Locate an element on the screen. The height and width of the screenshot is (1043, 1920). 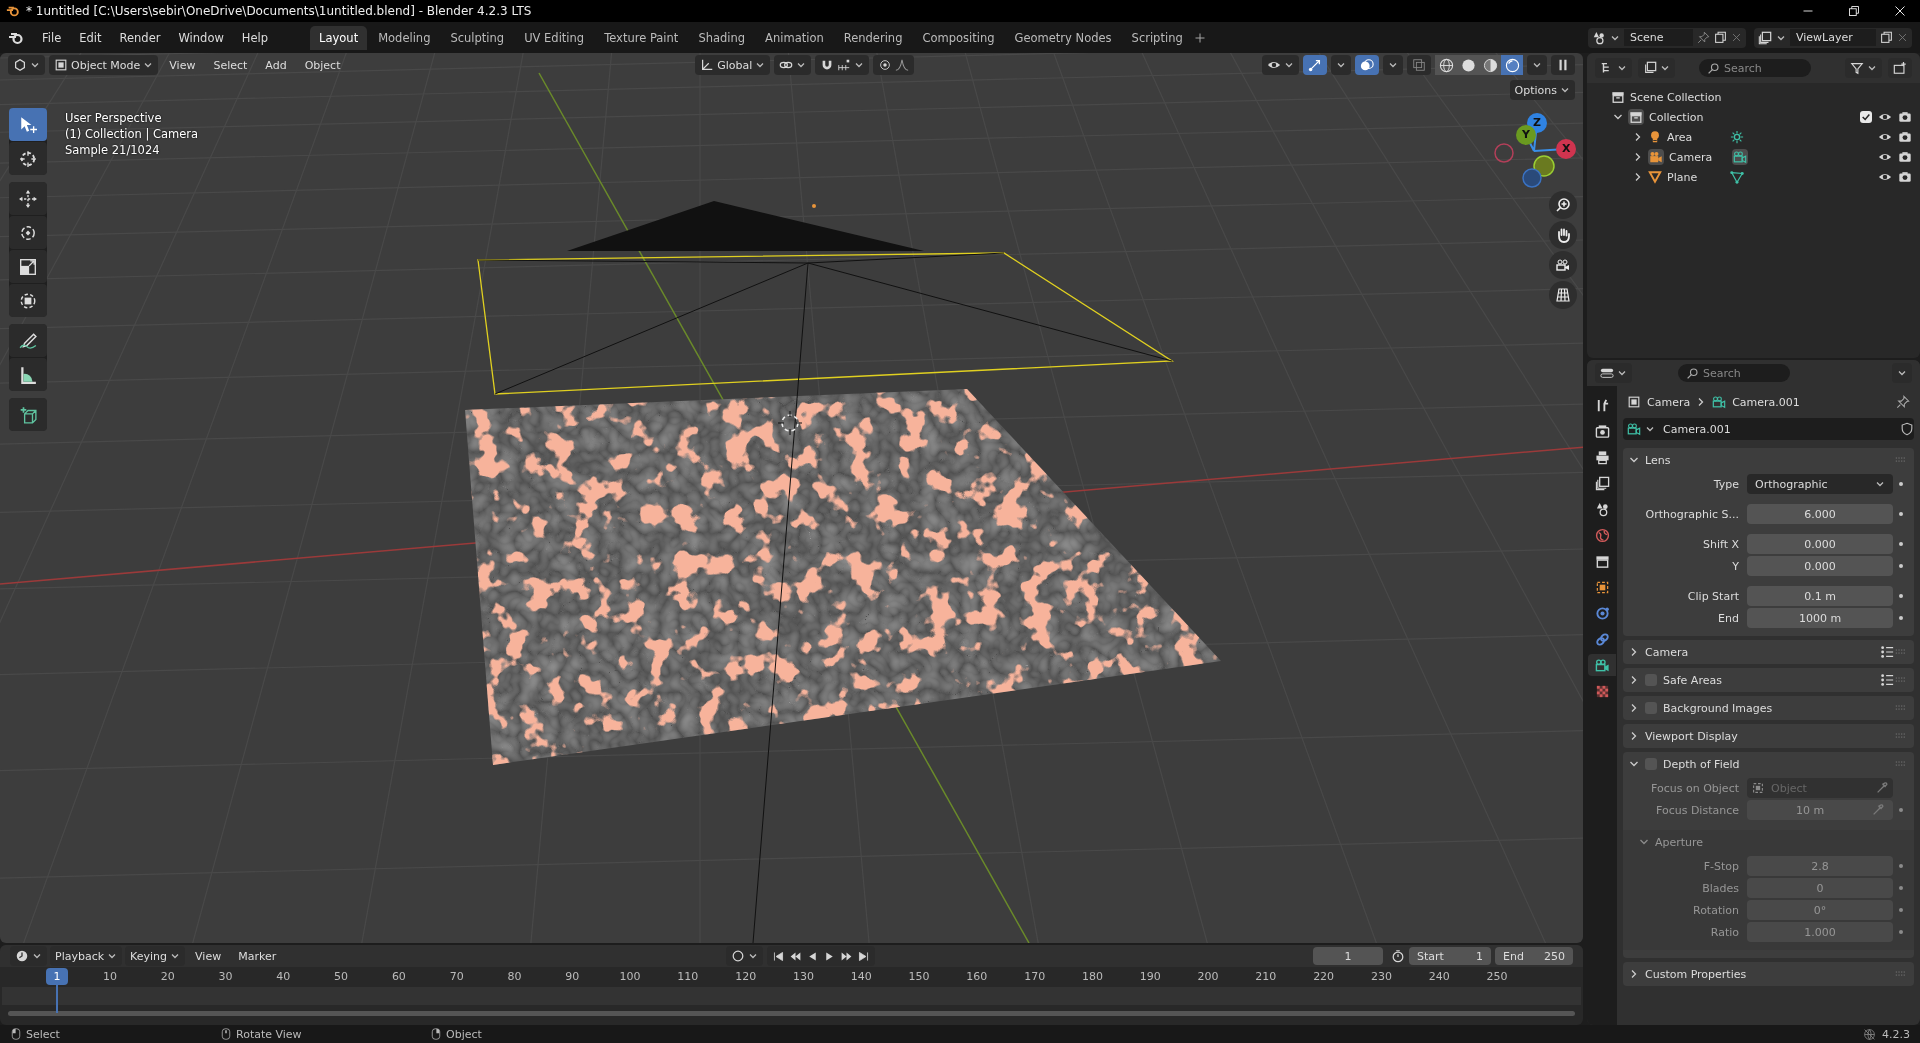
workspace-tab: UV Editing is located at coordinates (554, 37).